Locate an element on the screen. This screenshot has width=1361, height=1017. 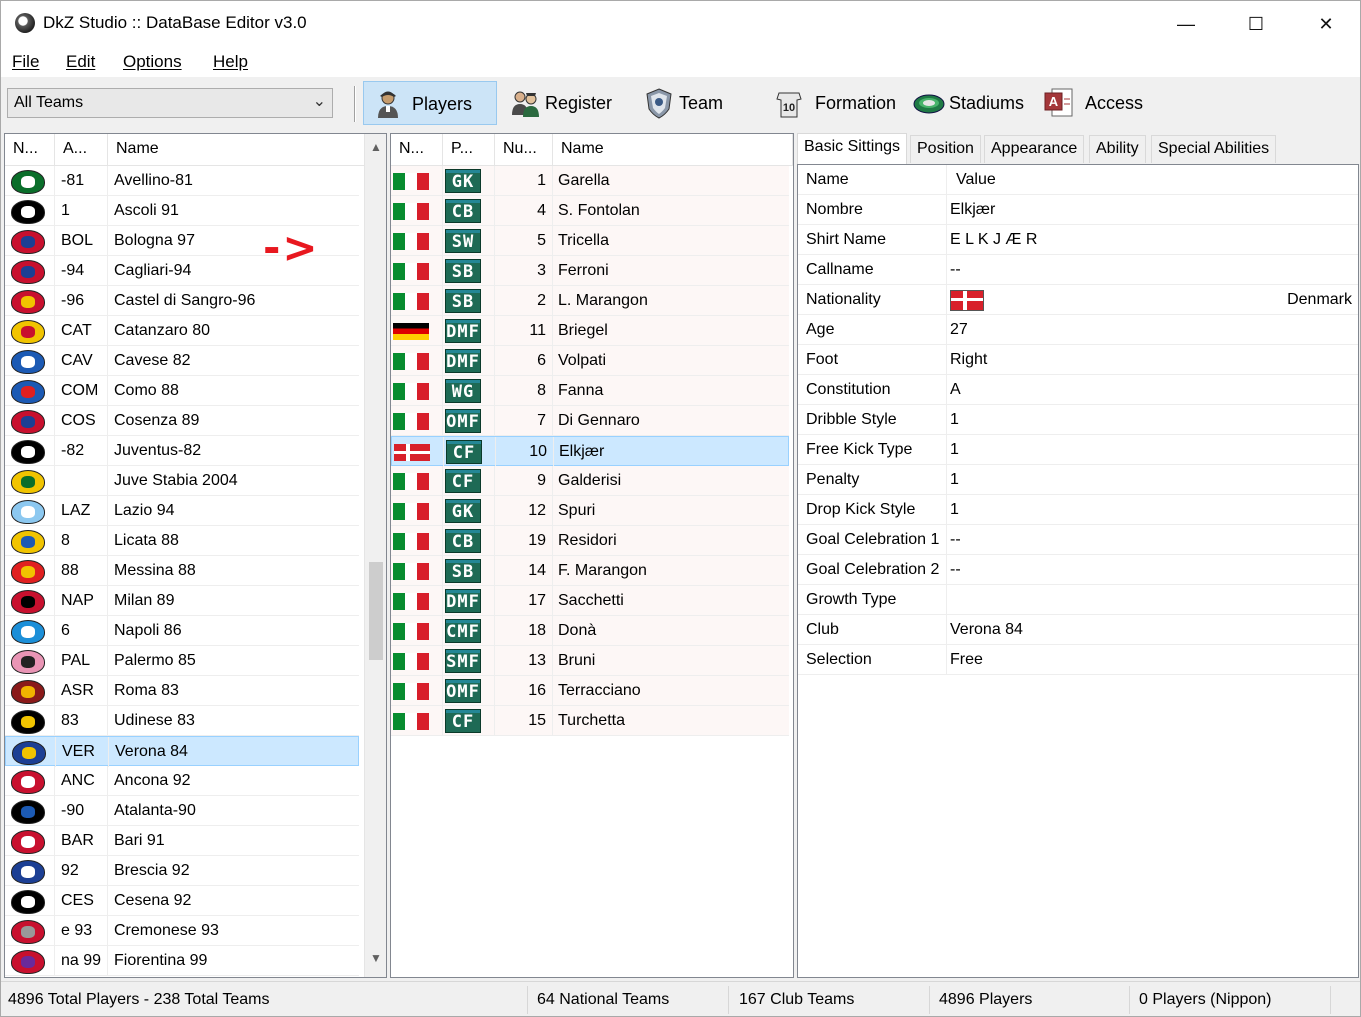
team-filter-dropdown: All Teams ⌄ is located at coordinates (170, 103).